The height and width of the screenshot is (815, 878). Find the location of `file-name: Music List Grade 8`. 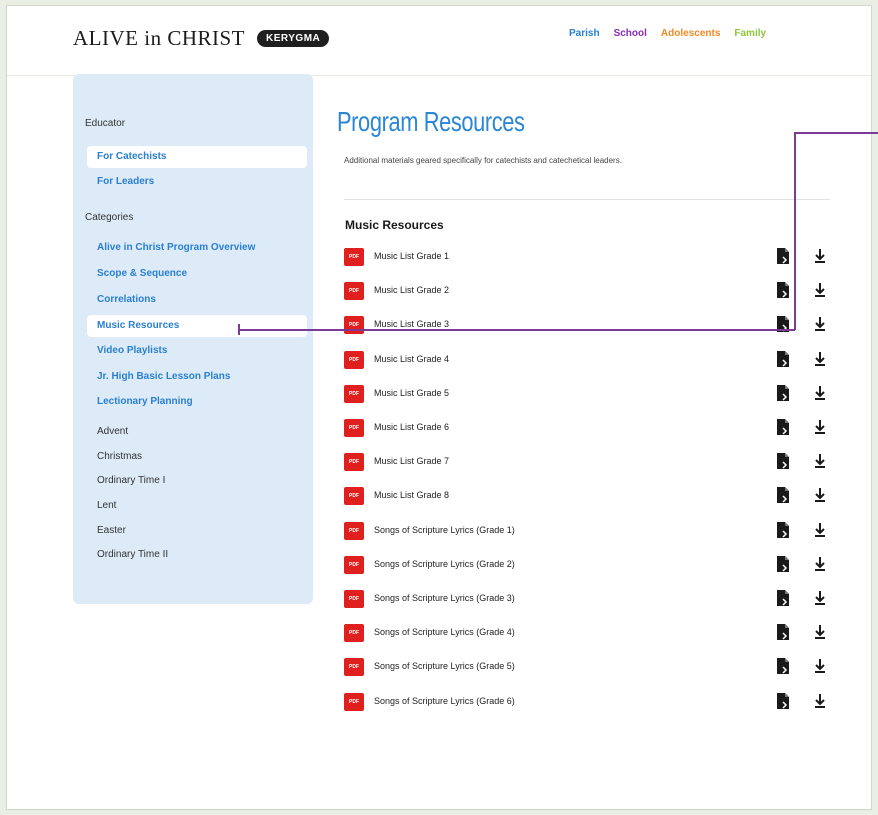

file-name: Music List Grade 8 is located at coordinates (411, 495).